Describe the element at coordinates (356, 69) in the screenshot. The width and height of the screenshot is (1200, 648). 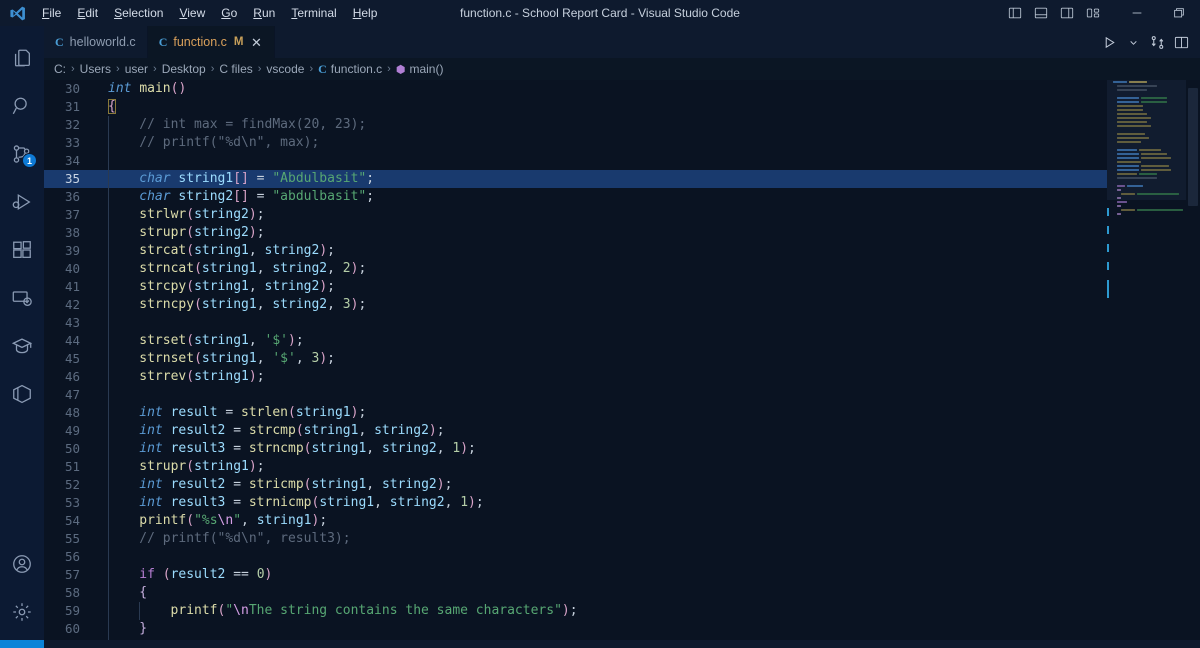
I see `breadcrumb-item-file: function.c` at that location.